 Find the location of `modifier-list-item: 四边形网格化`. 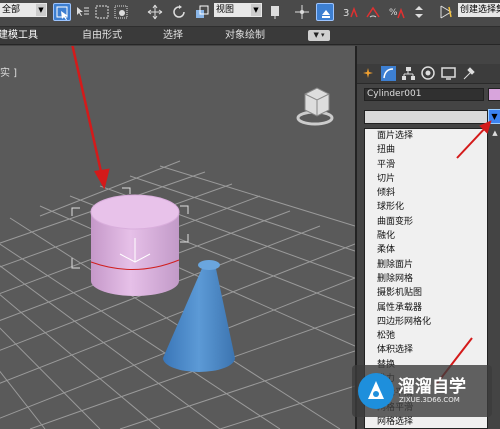

modifier-list-item: 四边形网格化 is located at coordinates (426, 322).